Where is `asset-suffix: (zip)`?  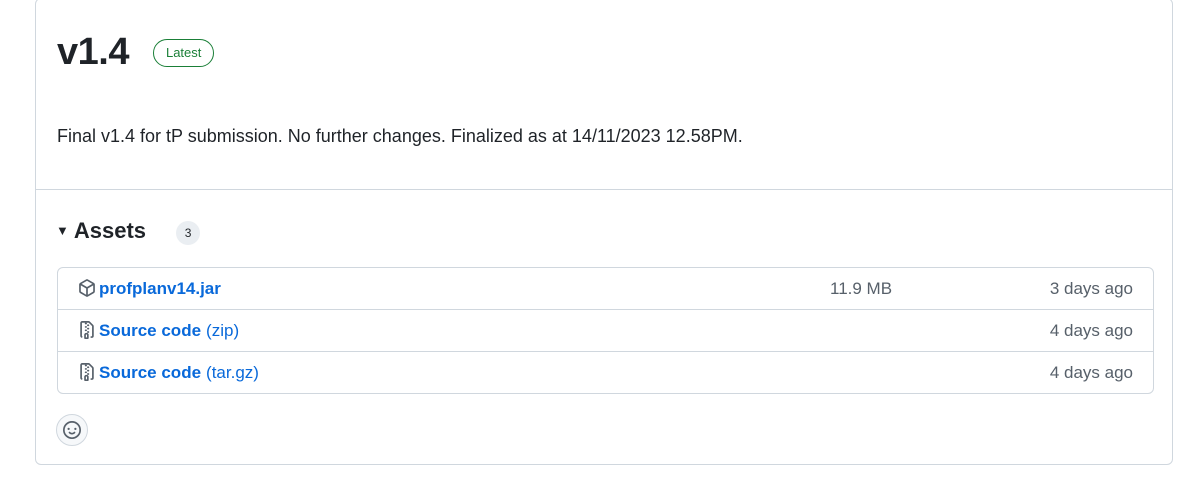
asset-suffix: (zip) is located at coordinates (223, 330).